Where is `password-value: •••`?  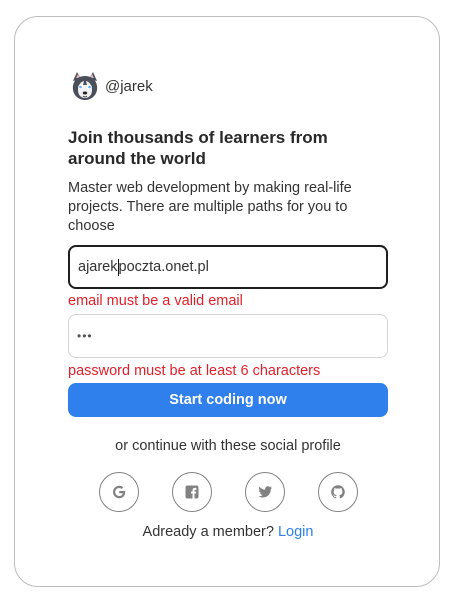 password-value: ••• is located at coordinates (85, 336).